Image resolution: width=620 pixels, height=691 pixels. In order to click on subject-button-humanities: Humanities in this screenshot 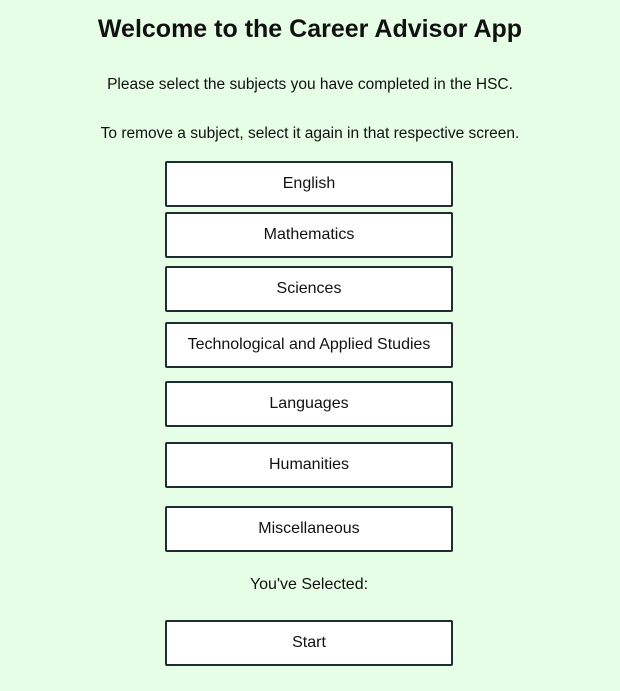, I will do `click(309, 465)`.